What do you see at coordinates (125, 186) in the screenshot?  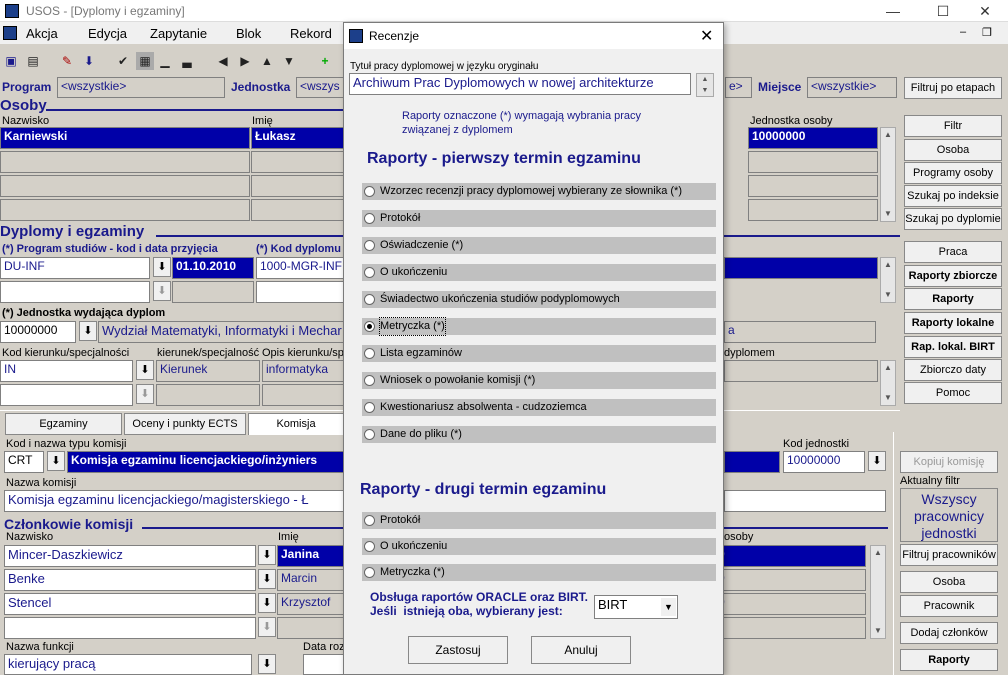 I see `osoba-row3-nazwisko` at bounding box center [125, 186].